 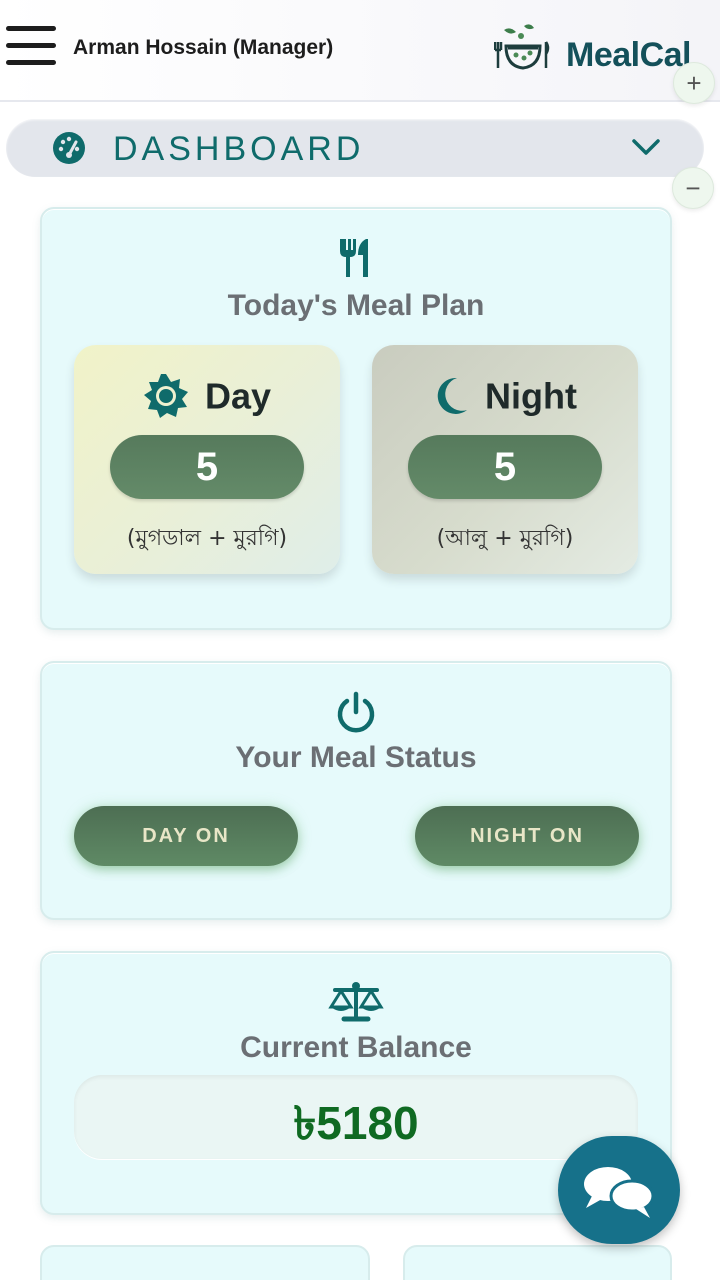 I want to click on balance-display: ৳5180, so click(x=356, y=1117).